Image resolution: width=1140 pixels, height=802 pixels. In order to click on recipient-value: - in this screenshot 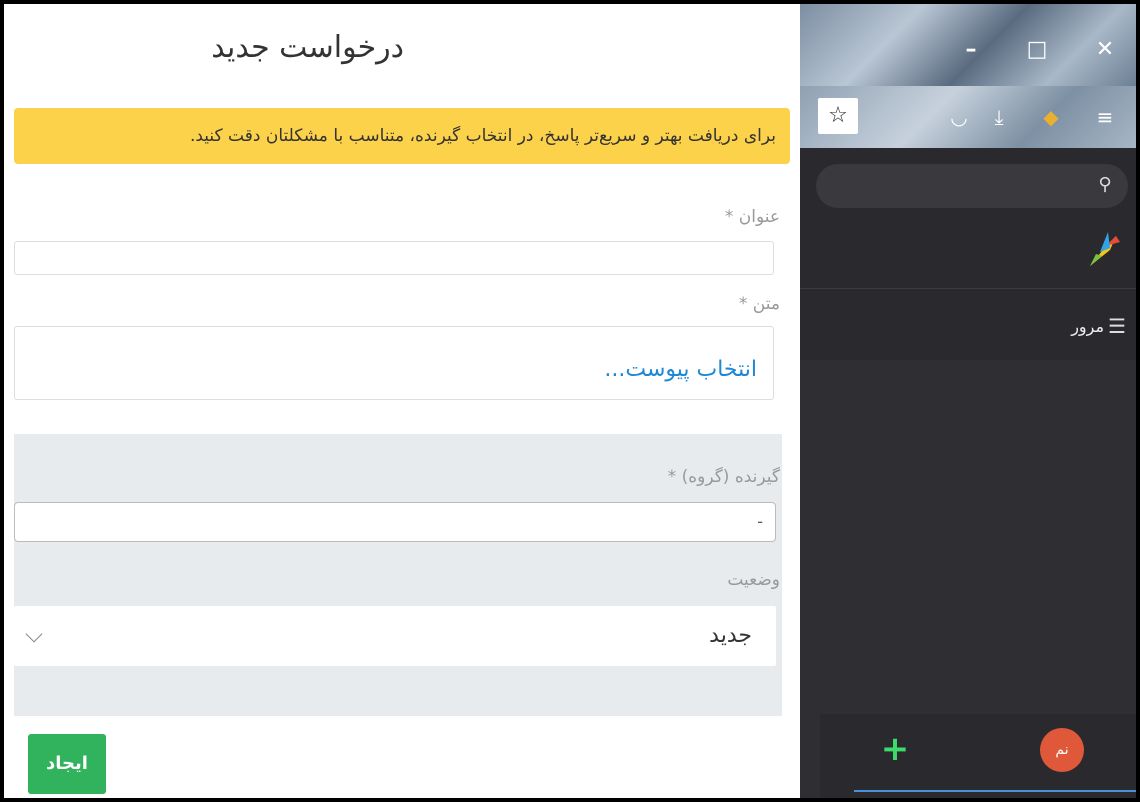, I will do `click(760, 521)`.